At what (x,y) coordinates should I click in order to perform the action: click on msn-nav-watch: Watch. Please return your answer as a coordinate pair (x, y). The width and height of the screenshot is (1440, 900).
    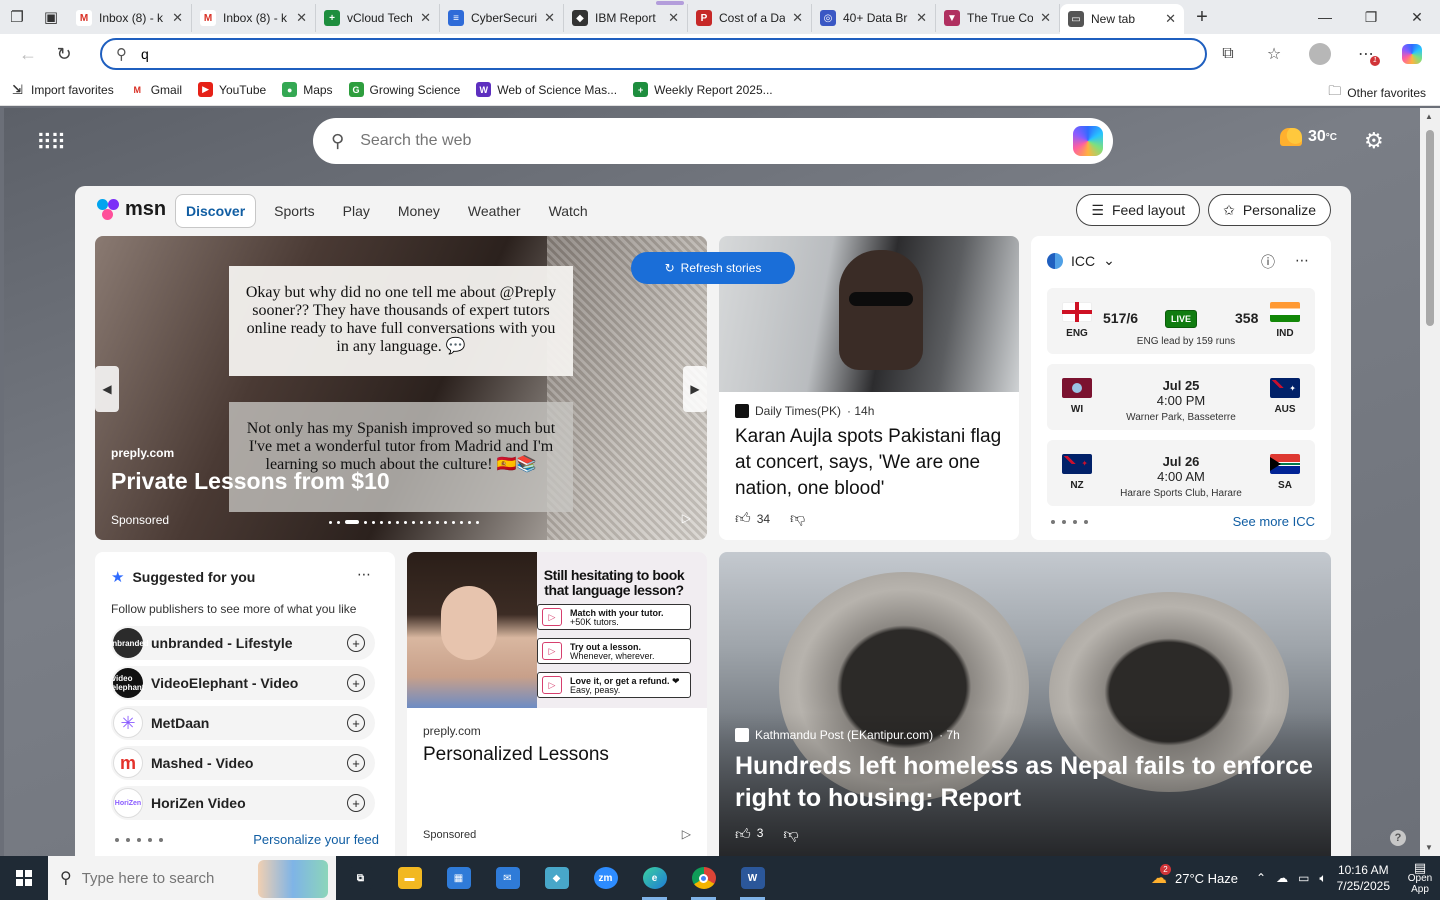
    Looking at the image, I should click on (568, 211).